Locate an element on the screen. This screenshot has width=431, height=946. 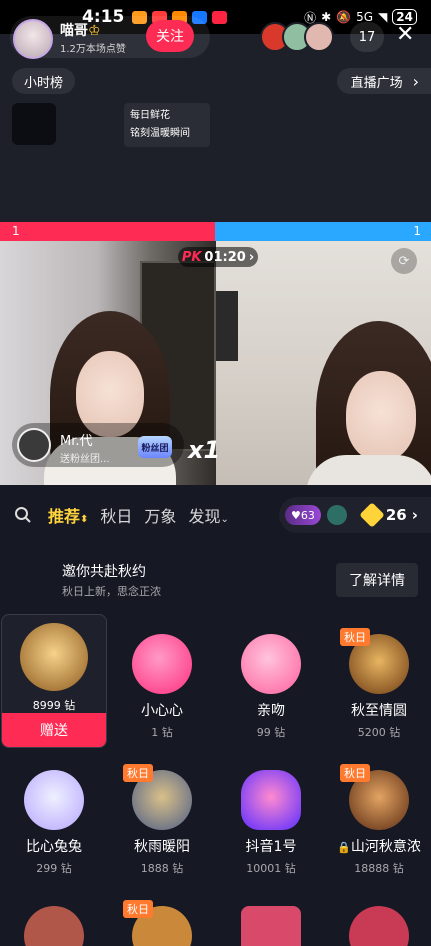
crown-icon: ♔ is located at coordinates (94, 31).